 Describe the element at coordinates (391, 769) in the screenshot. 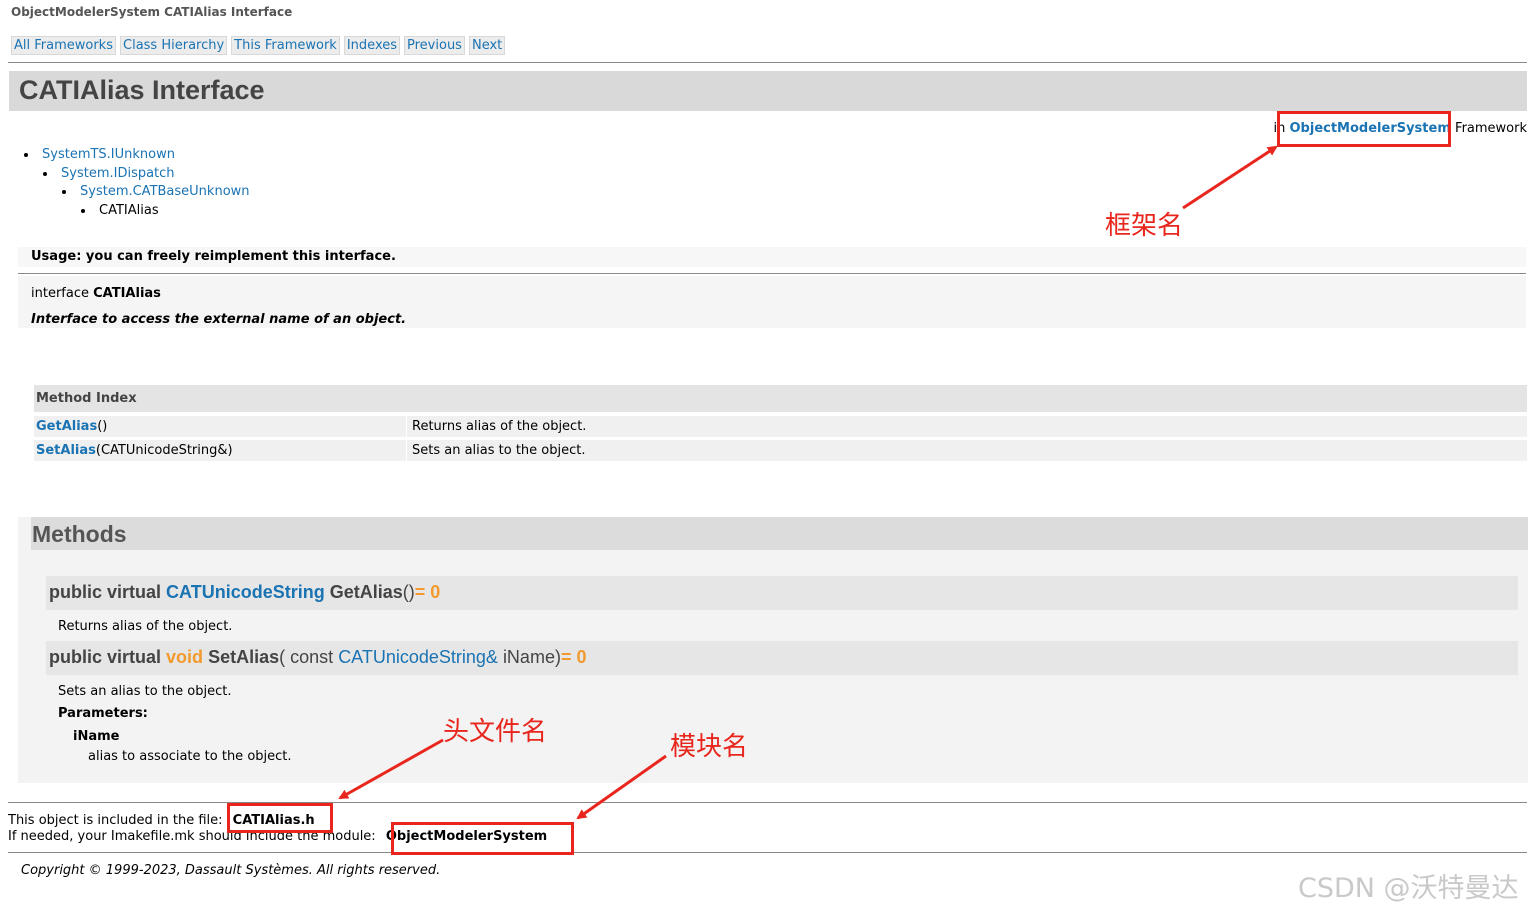

I see `header-file-arrow` at that location.